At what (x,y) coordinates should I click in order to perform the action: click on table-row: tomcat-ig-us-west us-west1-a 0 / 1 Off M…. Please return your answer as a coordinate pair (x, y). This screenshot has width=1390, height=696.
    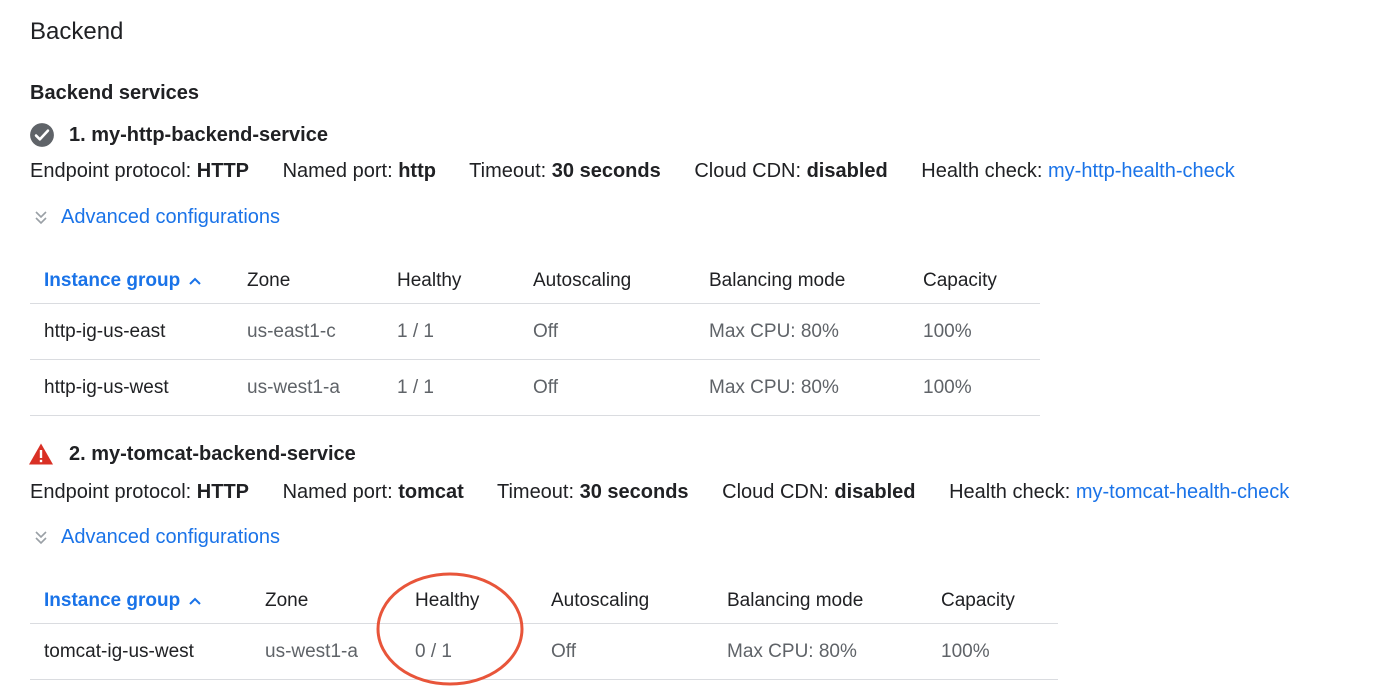
    Looking at the image, I should click on (544, 651).